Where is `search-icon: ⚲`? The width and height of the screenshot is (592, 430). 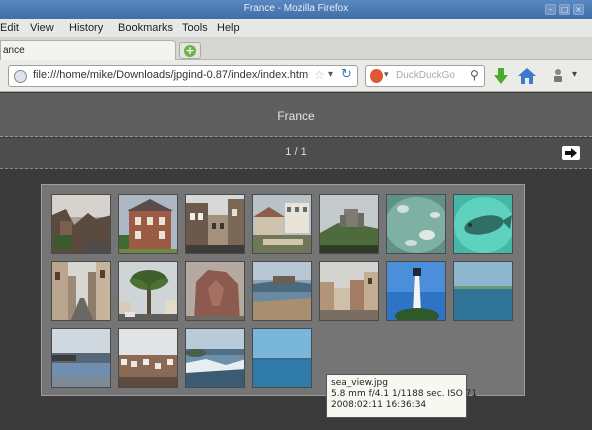 search-icon: ⚲ is located at coordinates (474, 75).